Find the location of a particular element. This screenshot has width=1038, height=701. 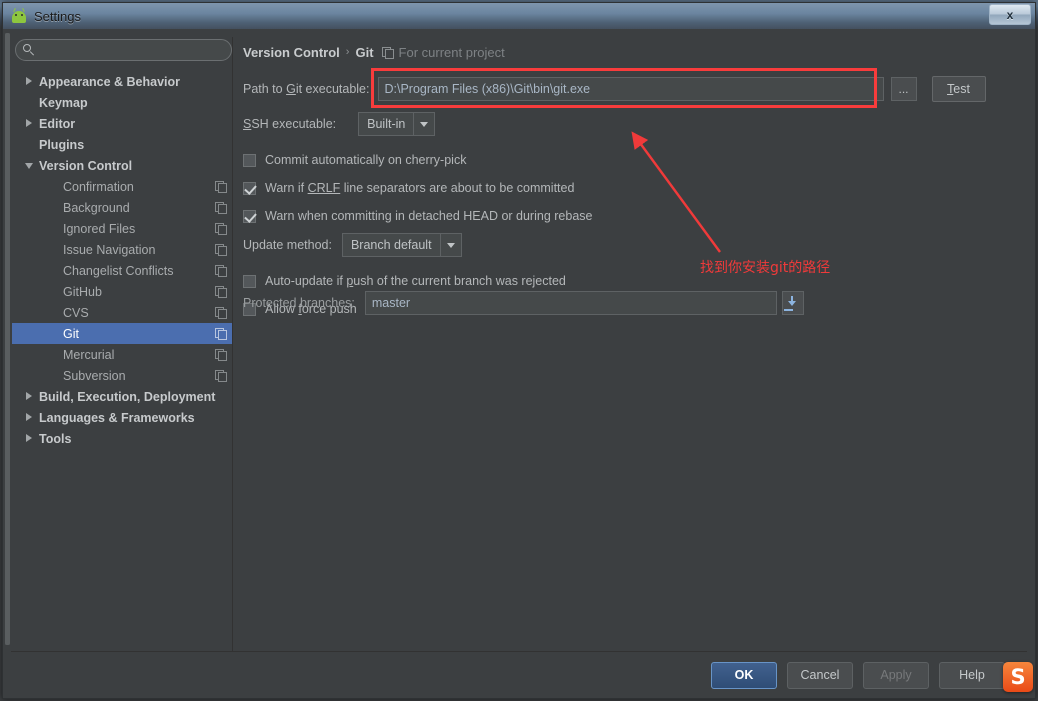

sidebar-item-label: Mercurial is located at coordinates (89, 354).